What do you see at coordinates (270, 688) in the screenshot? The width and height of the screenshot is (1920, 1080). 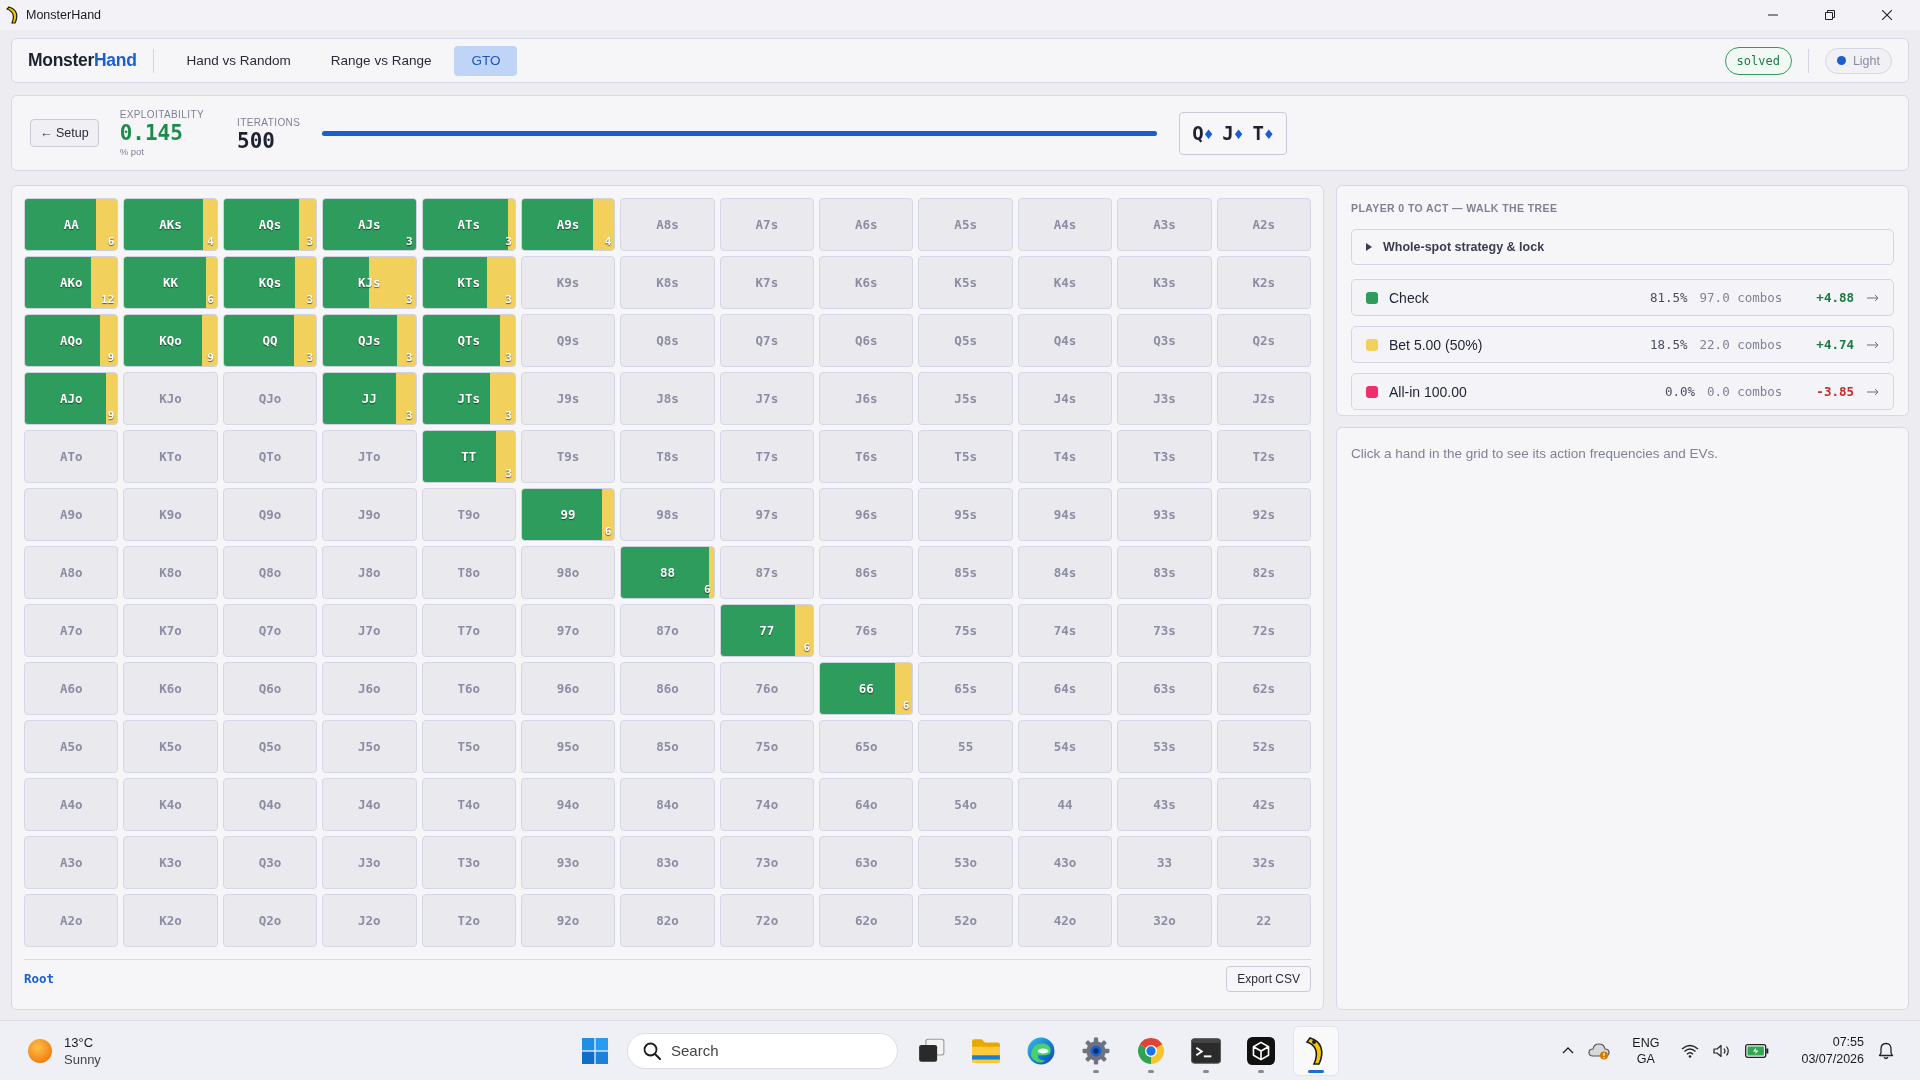 I see `hand-cell: Q6o` at bounding box center [270, 688].